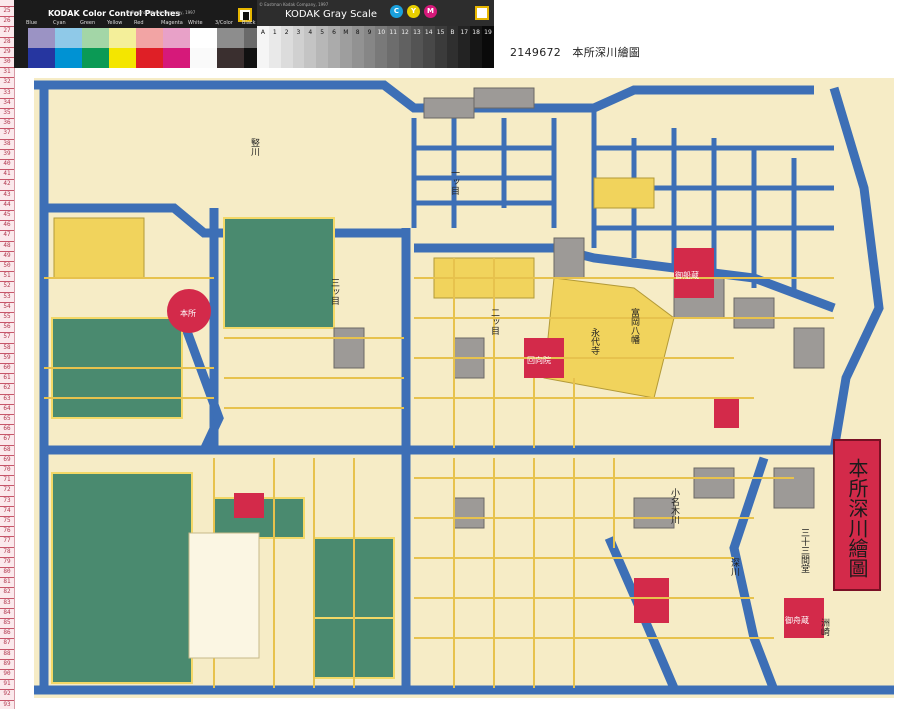 Image resolution: width=907 pixels, height=709 pixels. Describe the element at coordinates (7, 418) in the screenshot. I see `ruler-number: 65` at that location.